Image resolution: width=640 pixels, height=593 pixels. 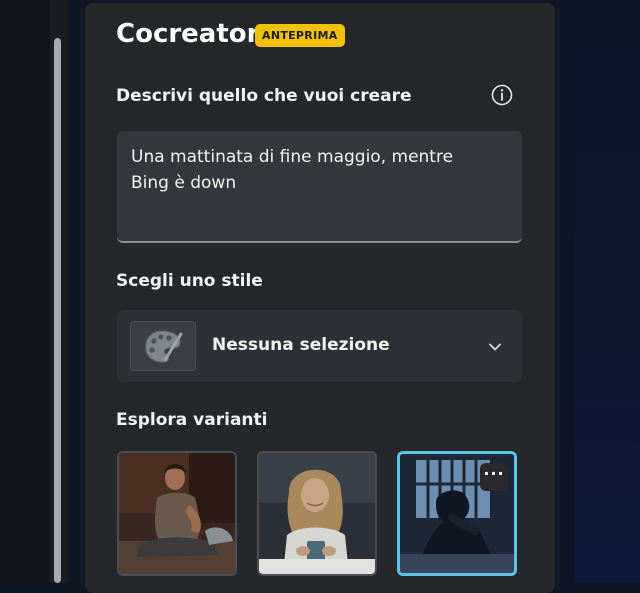 What do you see at coordinates (189, 281) in the screenshot?
I see `style-label: Scegli uno stile` at bounding box center [189, 281].